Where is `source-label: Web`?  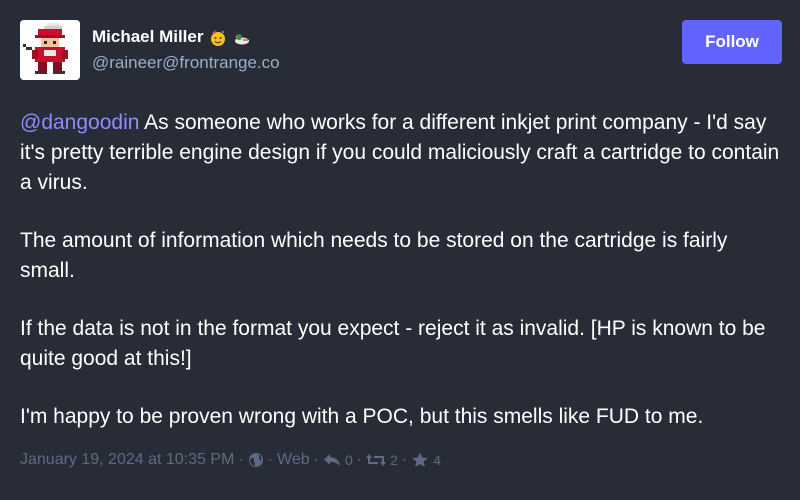 source-label: Web is located at coordinates (293, 459).